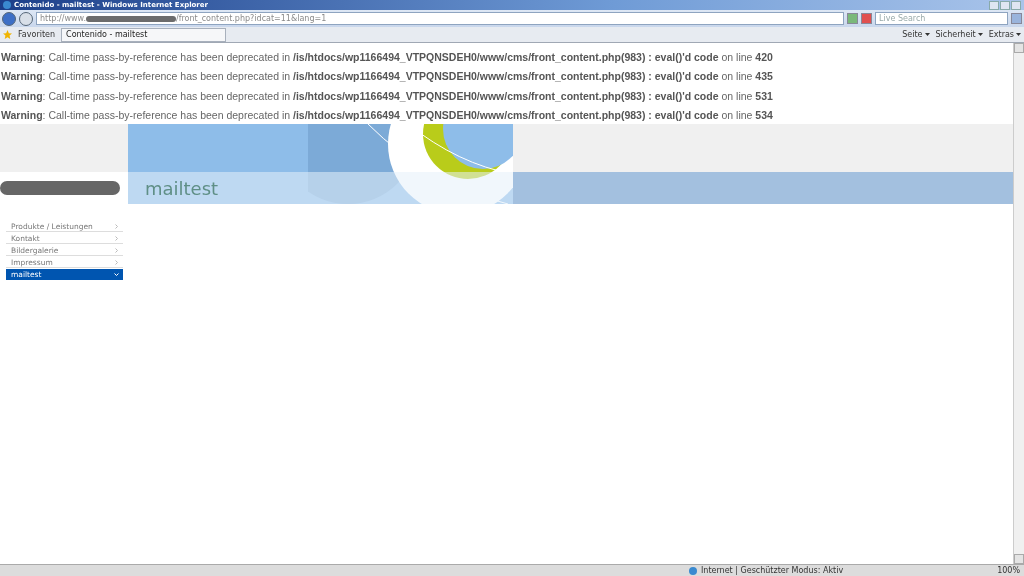 The width and height of the screenshot is (1024, 576). I want to click on globe-icon, so click(692, 570).